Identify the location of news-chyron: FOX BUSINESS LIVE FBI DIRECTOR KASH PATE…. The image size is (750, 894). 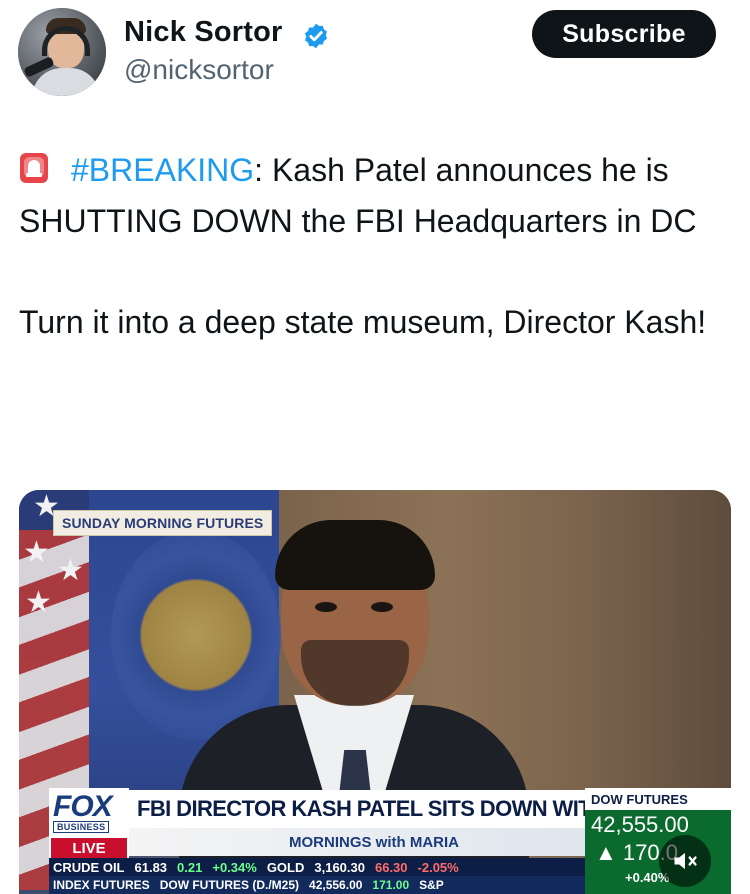
(390, 841).